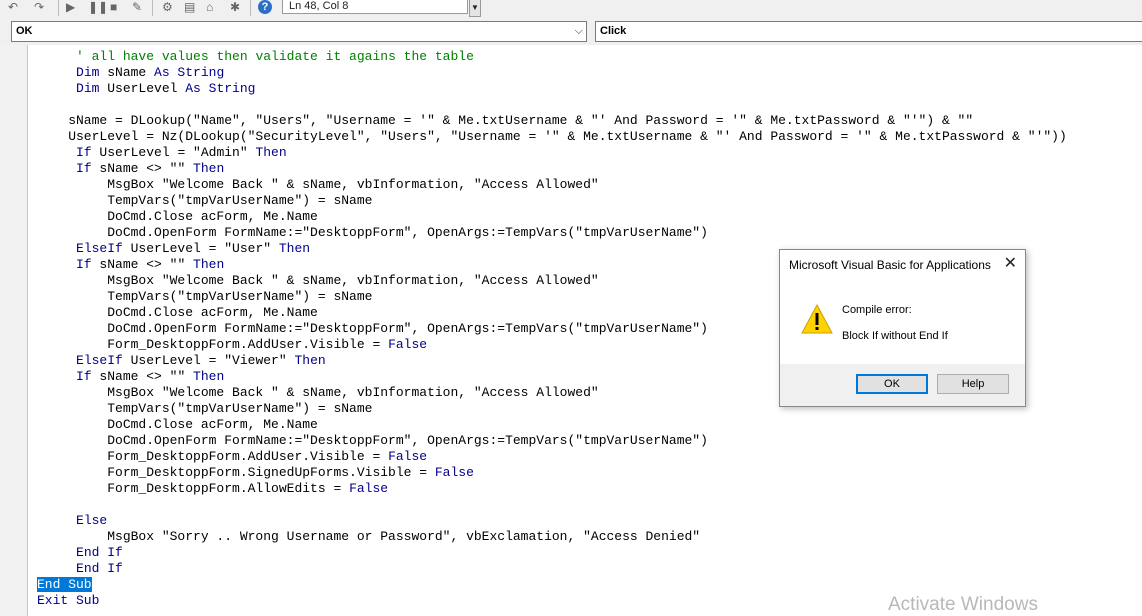 The height and width of the screenshot is (616, 1142). I want to click on project-explorer-icon: ⚙, so click(167, 7).